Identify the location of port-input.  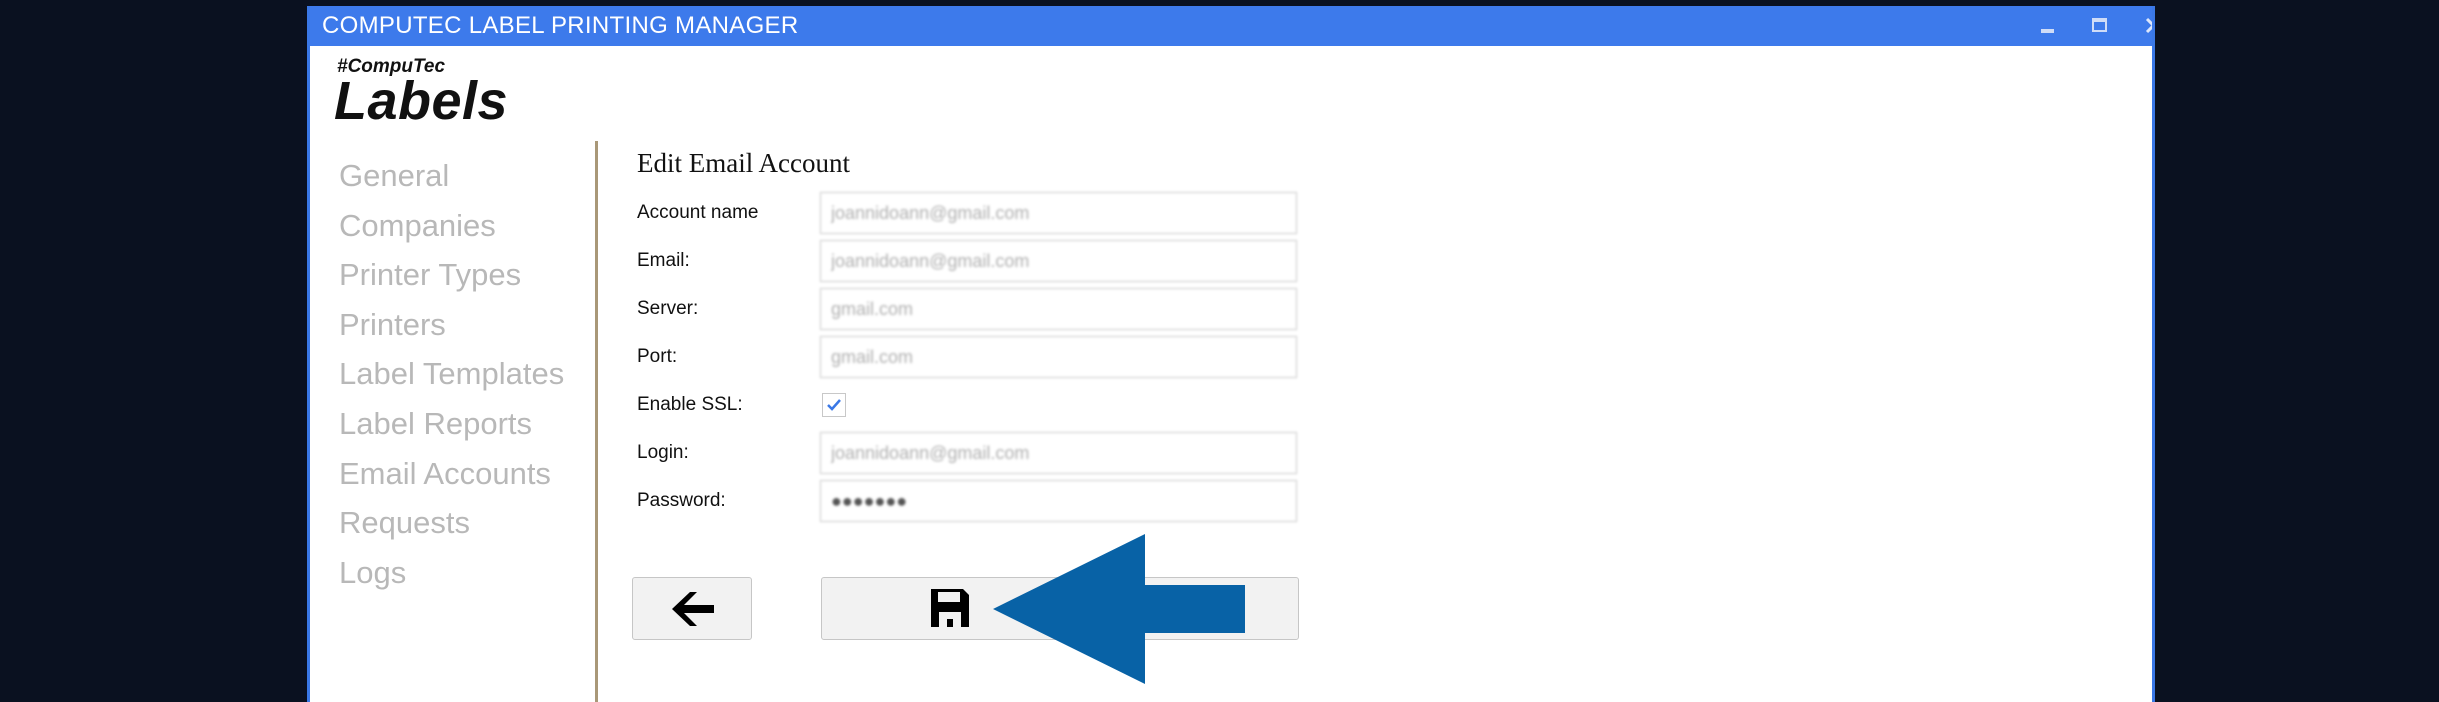
(1058, 357).